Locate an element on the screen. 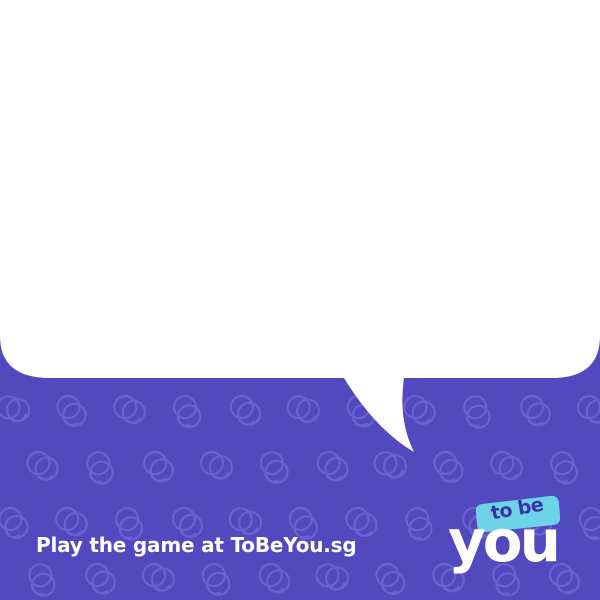  brand-logo: to be you is located at coordinates (511, 536).